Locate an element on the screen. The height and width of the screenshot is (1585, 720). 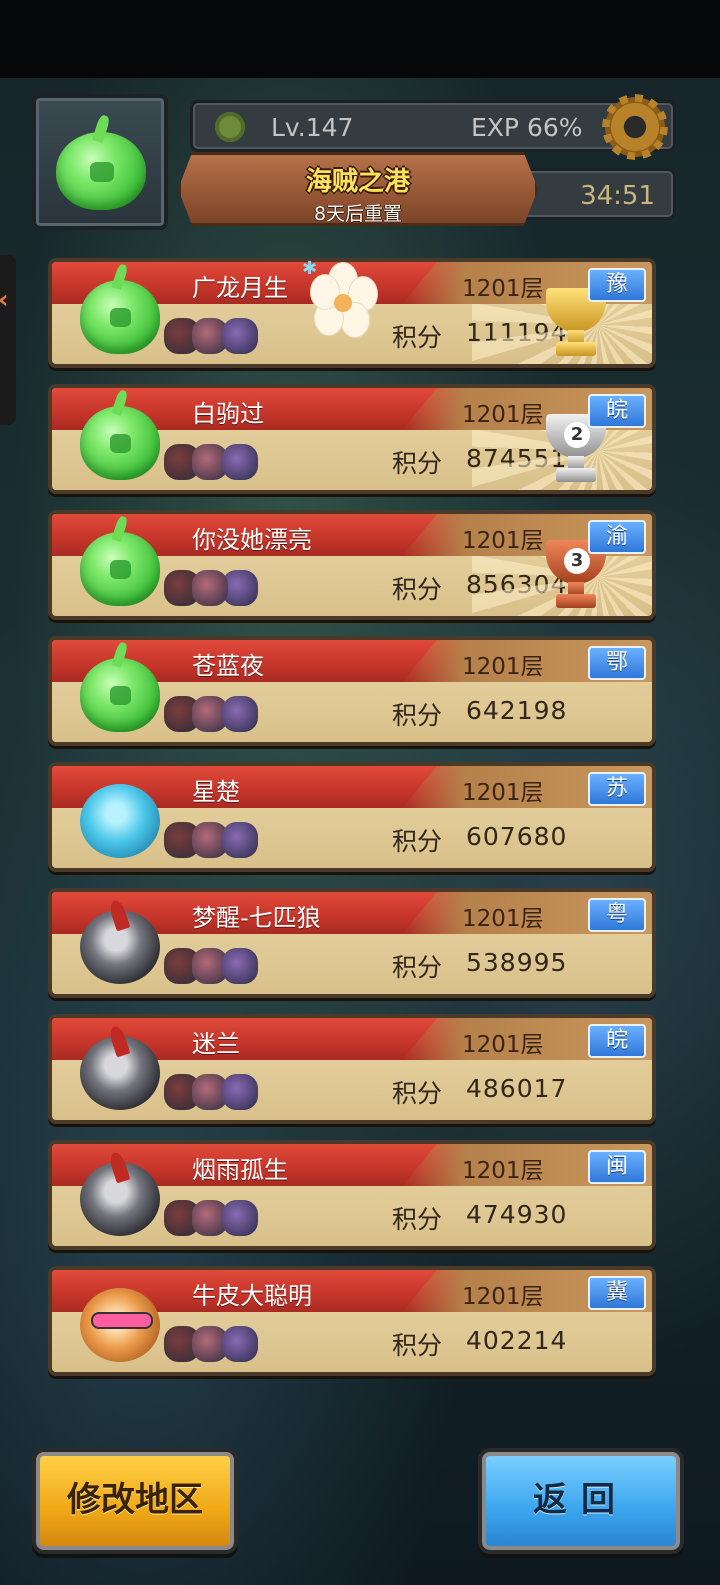
exp-percentage: EXP 66% is located at coordinates (527, 127).